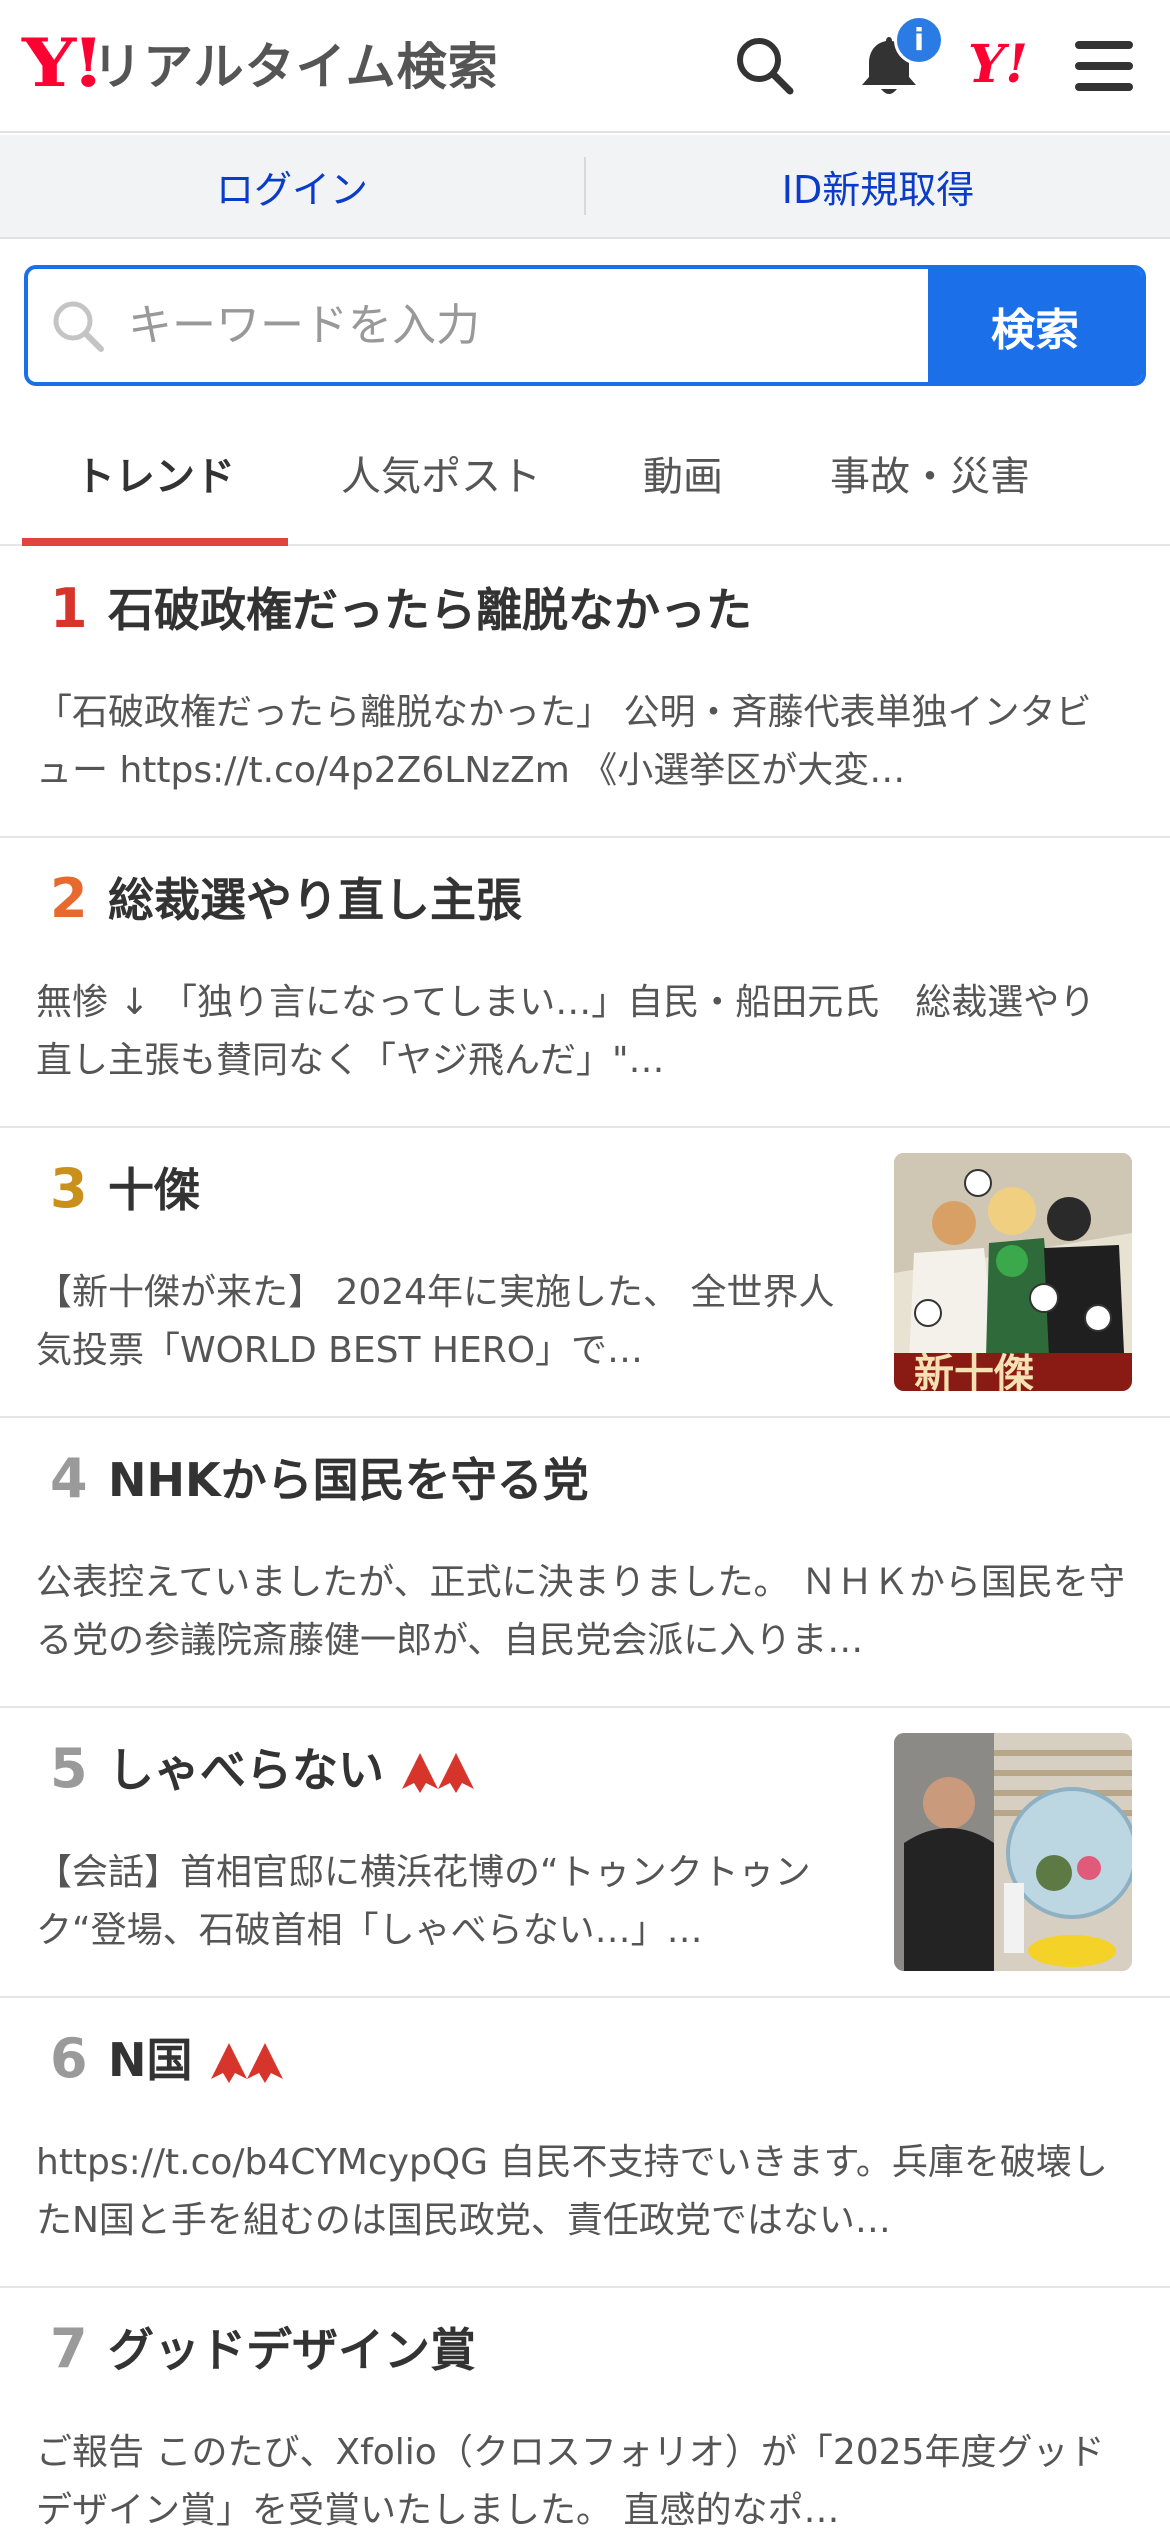  I want to click on tab-trend: トレンド, so click(155, 473).